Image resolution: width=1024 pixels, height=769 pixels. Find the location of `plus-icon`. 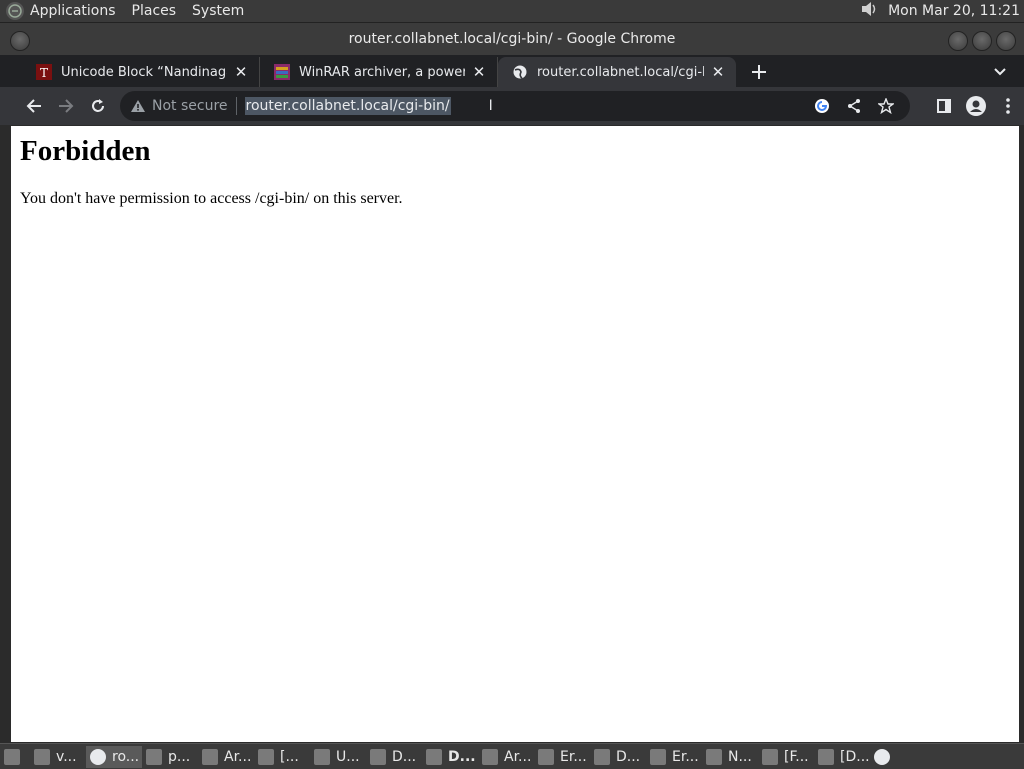

plus-icon is located at coordinates (759, 72).